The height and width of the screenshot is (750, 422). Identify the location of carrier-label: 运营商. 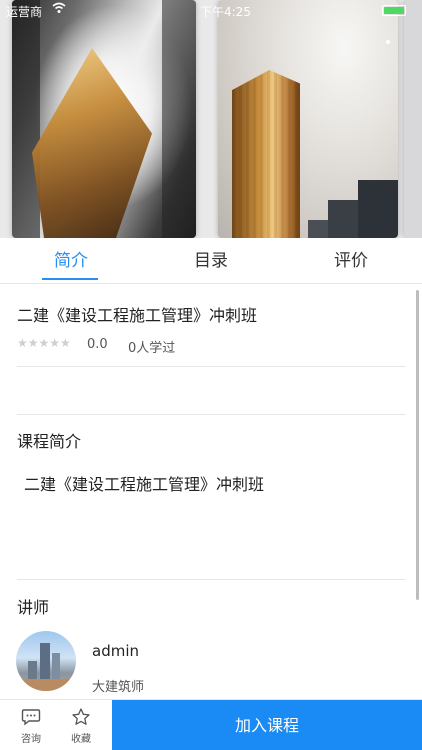
(24, 12).